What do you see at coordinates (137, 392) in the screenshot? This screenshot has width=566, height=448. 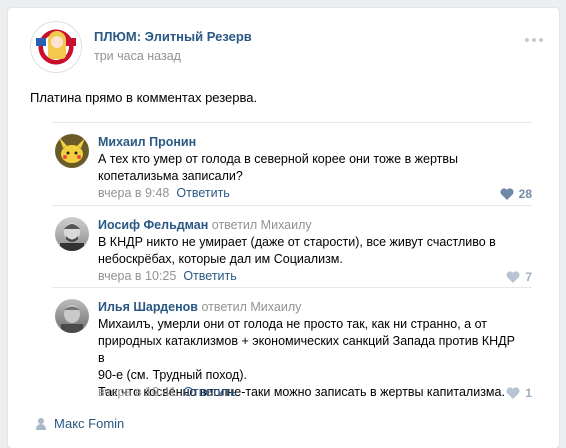 I see `comment-time: вчера в 10:41` at bounding box center [137, 392].